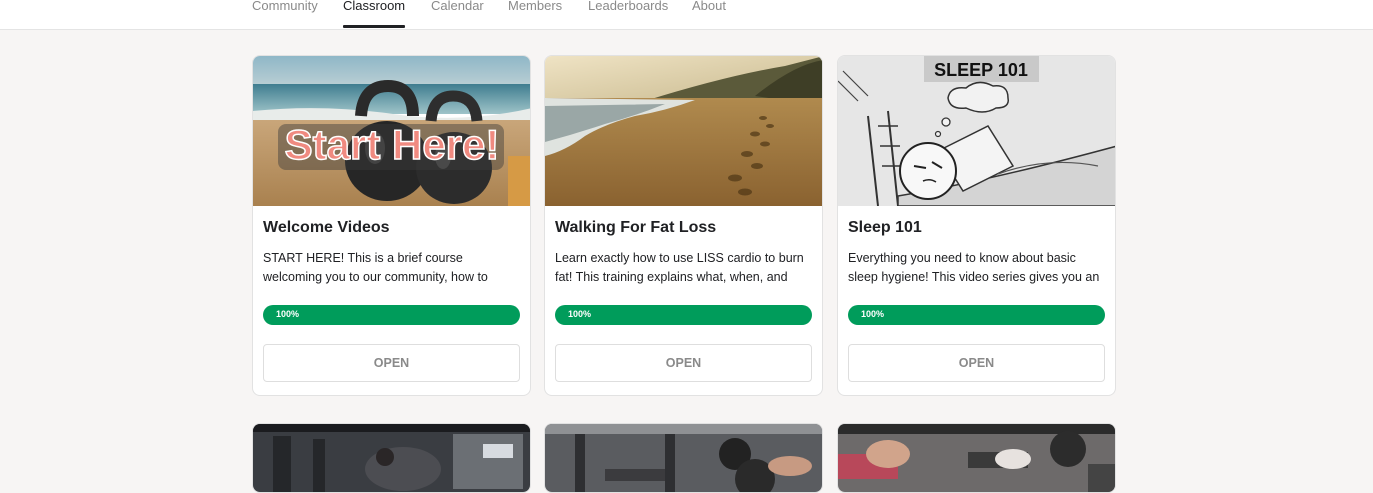  I want to click on course-title: Sleep 101, so click(885, 228).